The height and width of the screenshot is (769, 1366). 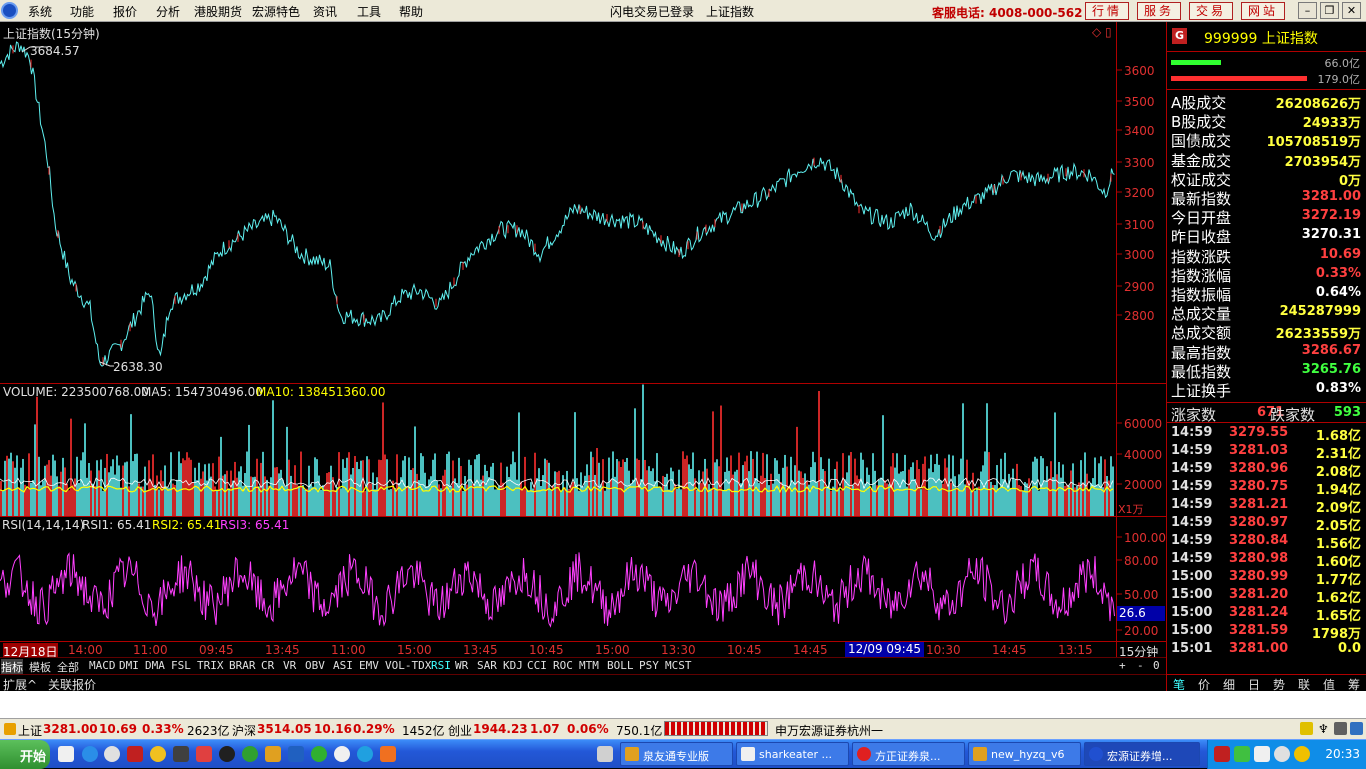 I want to click on tick-price: 3281.21, so click(x=1259, y=504).